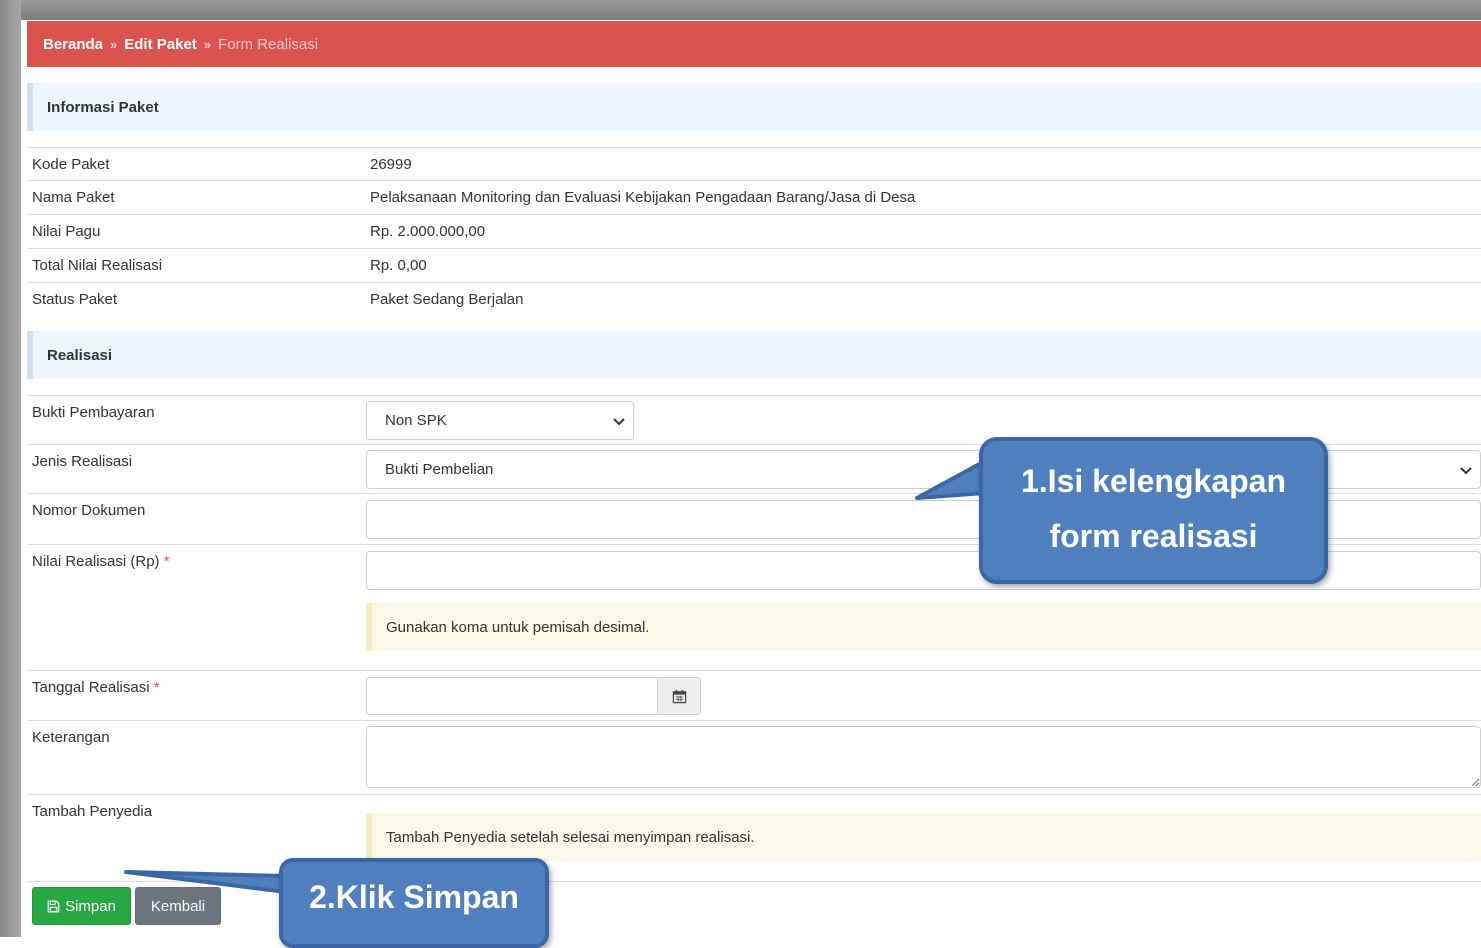 The height and width of the screenshot is (948, 1481). I want to click on info-label: Nilai Pagu, so click(66, 231).